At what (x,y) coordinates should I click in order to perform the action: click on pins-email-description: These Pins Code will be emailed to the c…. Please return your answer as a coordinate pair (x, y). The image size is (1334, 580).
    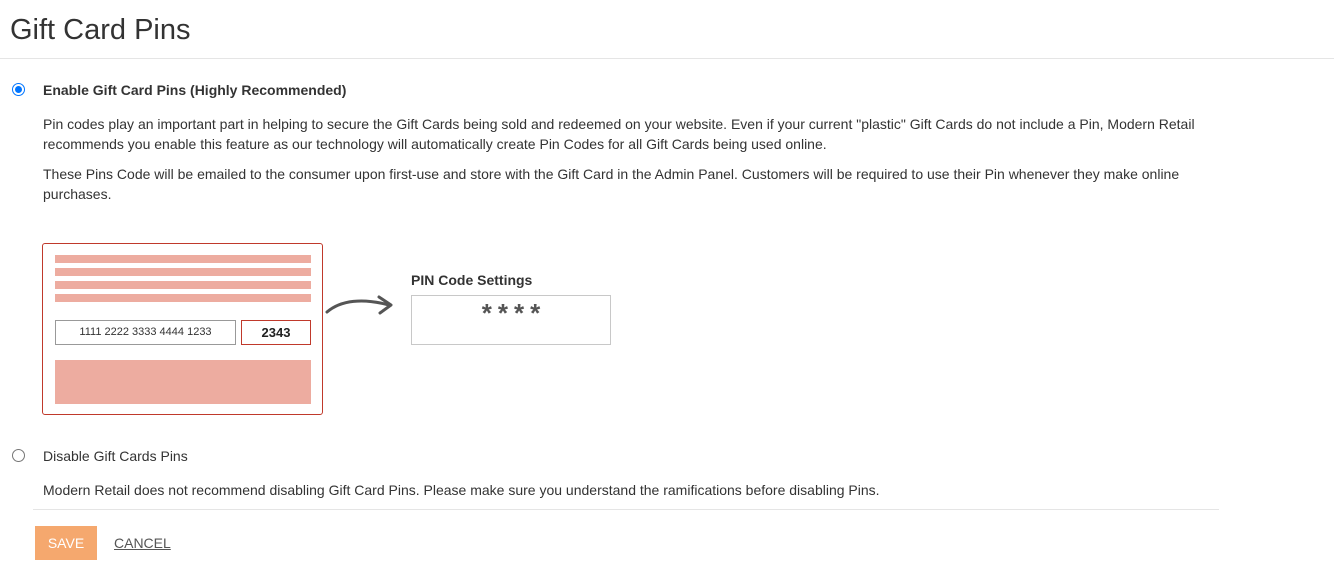
    Looking at the image, I should click on (611, 184).